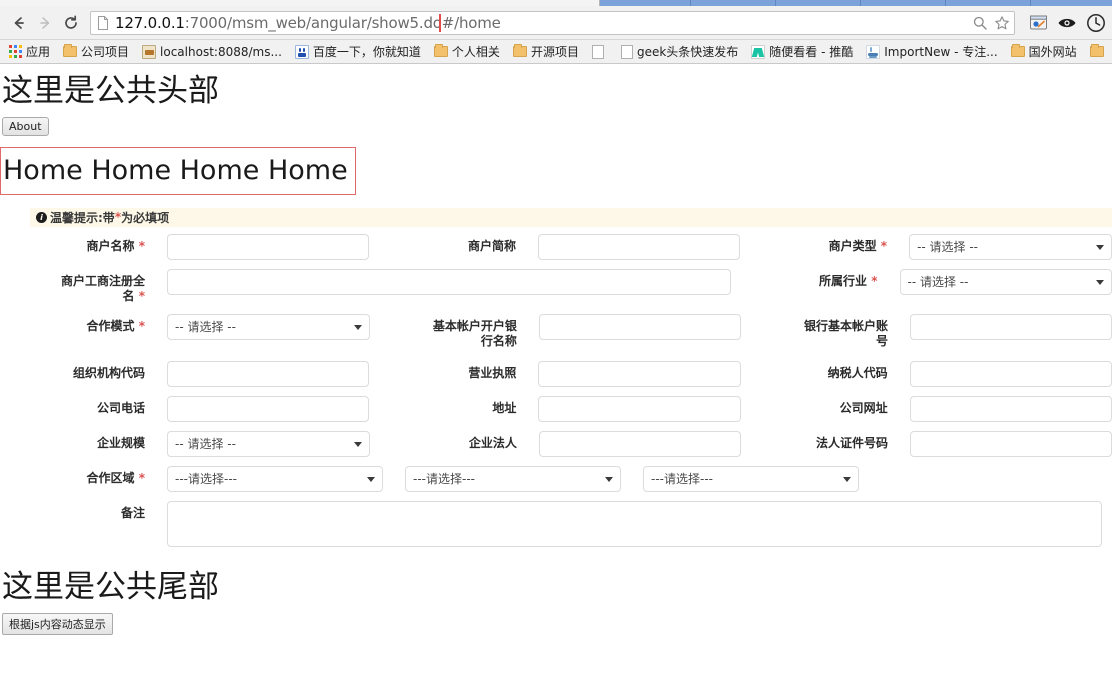  What do you see at coordinates (938, 282) in the screenshot?
I see `industry-value: -- 请选择 --` at bounding box center [938, 282].